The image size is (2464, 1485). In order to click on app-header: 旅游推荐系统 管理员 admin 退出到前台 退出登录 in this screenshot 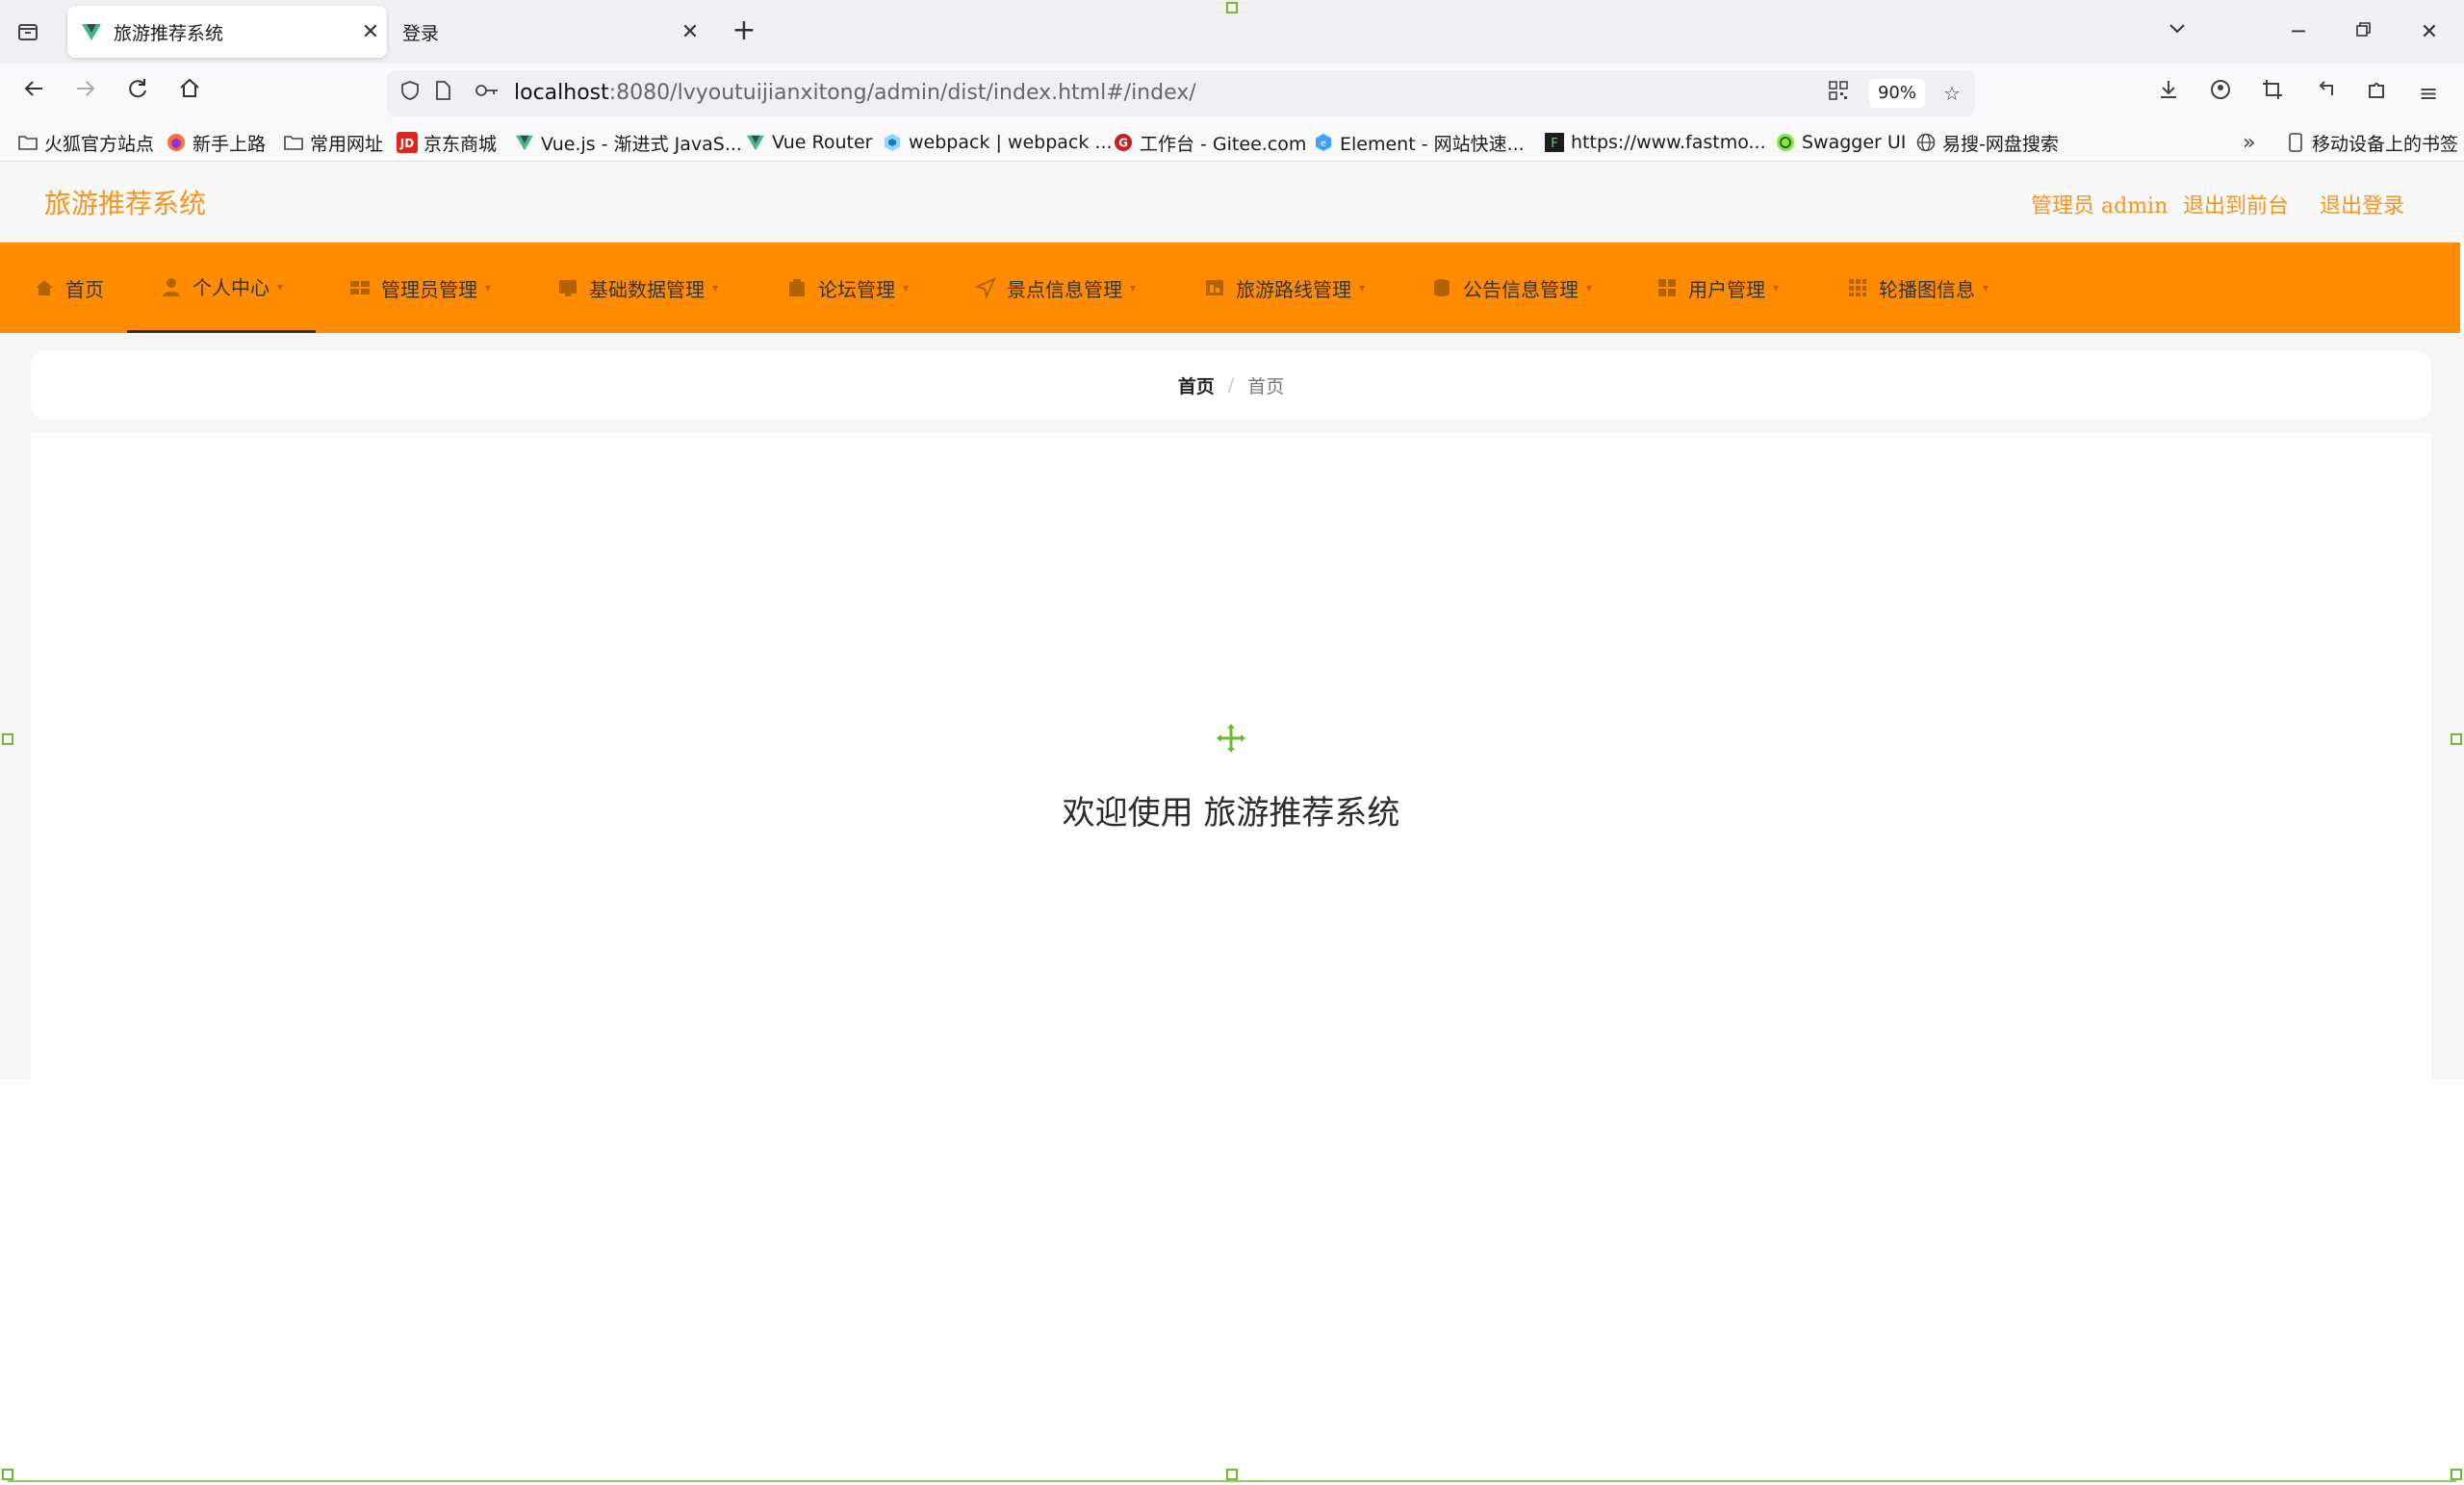, I will do `click(1232, 202)`.